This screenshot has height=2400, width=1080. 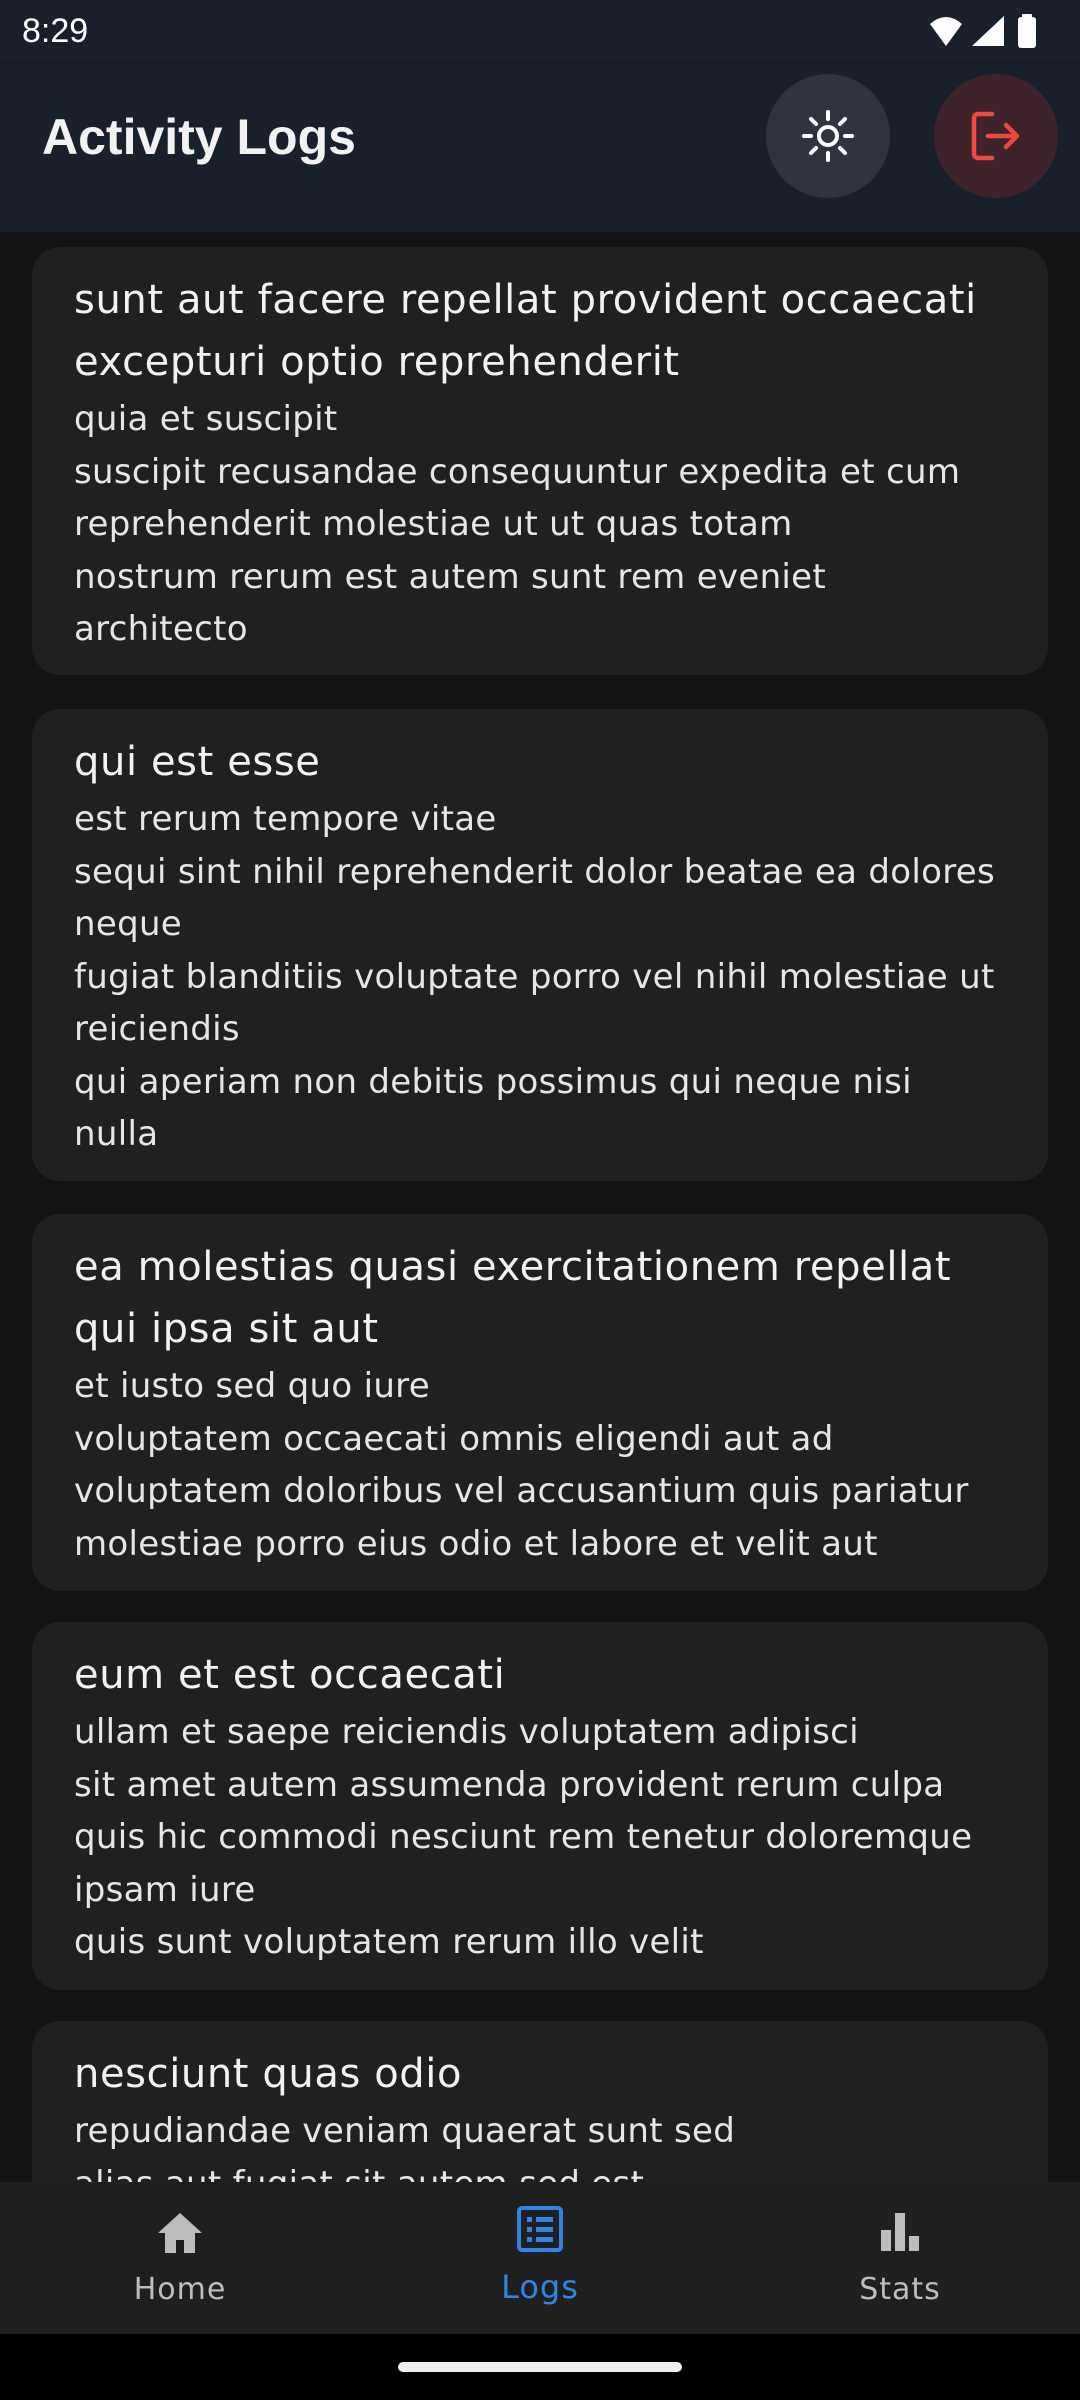 What do you see at coordinates (268, 2074) in the screenshot?
I see `log-title: nesciunt quas odio` at bounding box center [268, 2074].